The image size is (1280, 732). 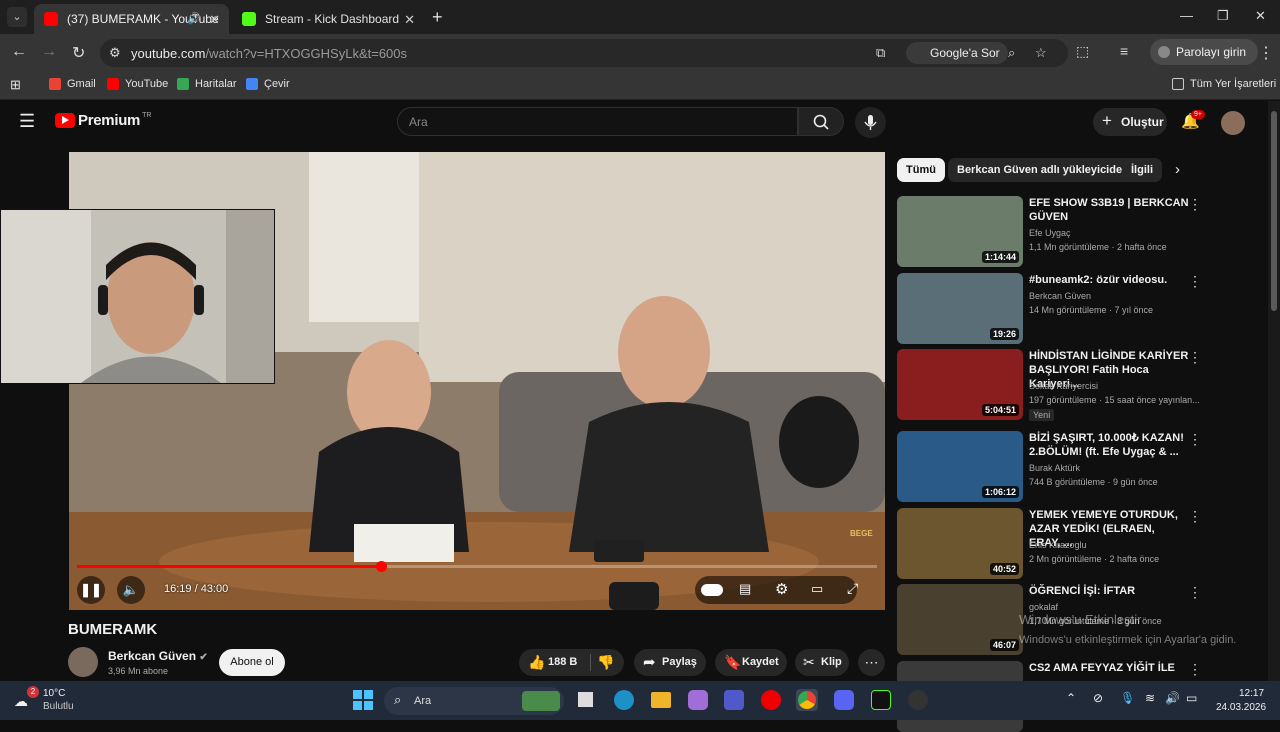 What do you see at coordinates (363, 700) in the screenshot?
I see `windows-start-icon` at bounding box center [363, 700].